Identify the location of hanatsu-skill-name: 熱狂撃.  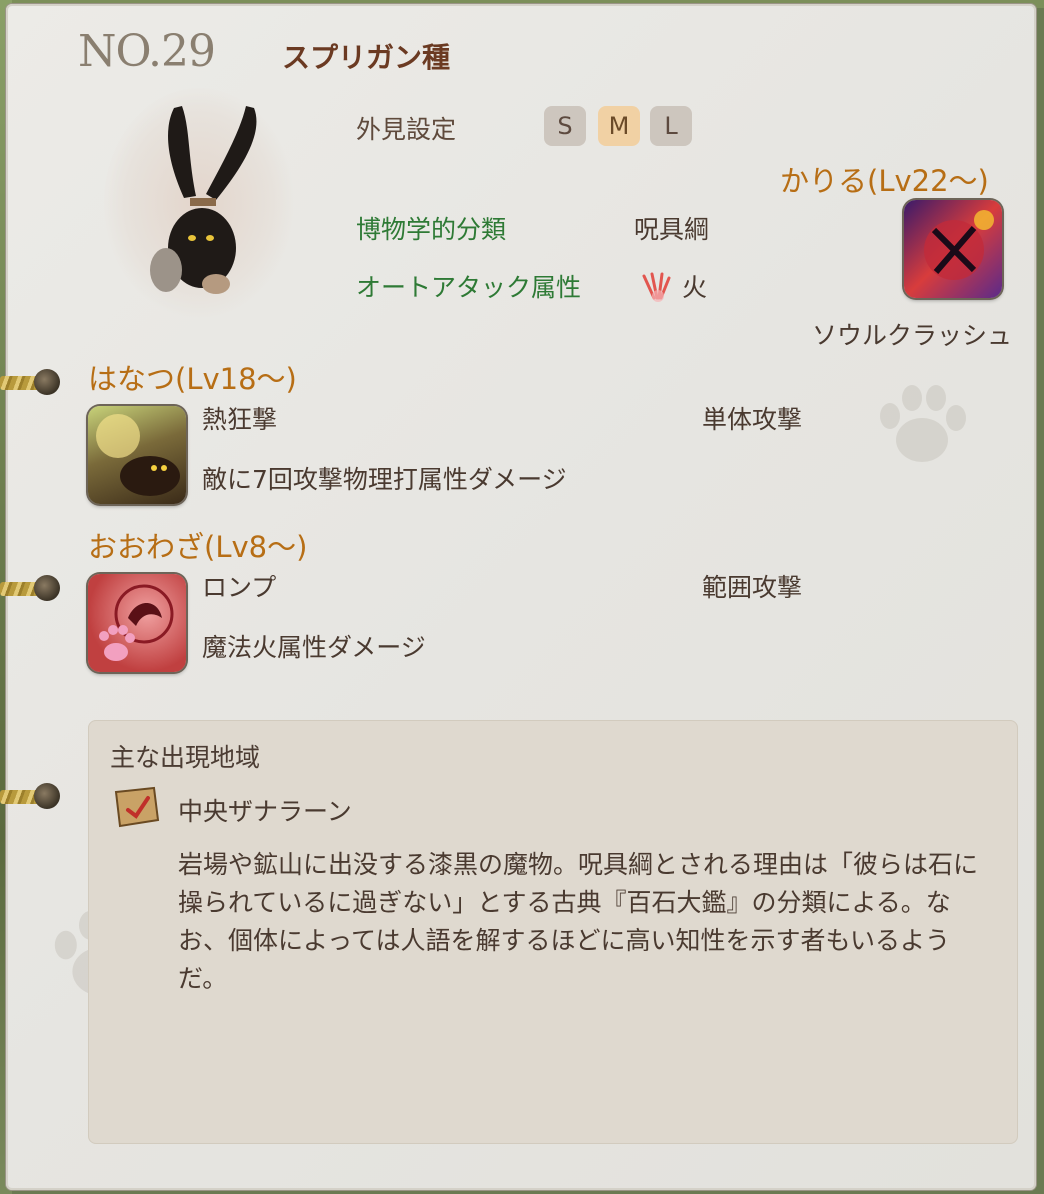
(240, 419).